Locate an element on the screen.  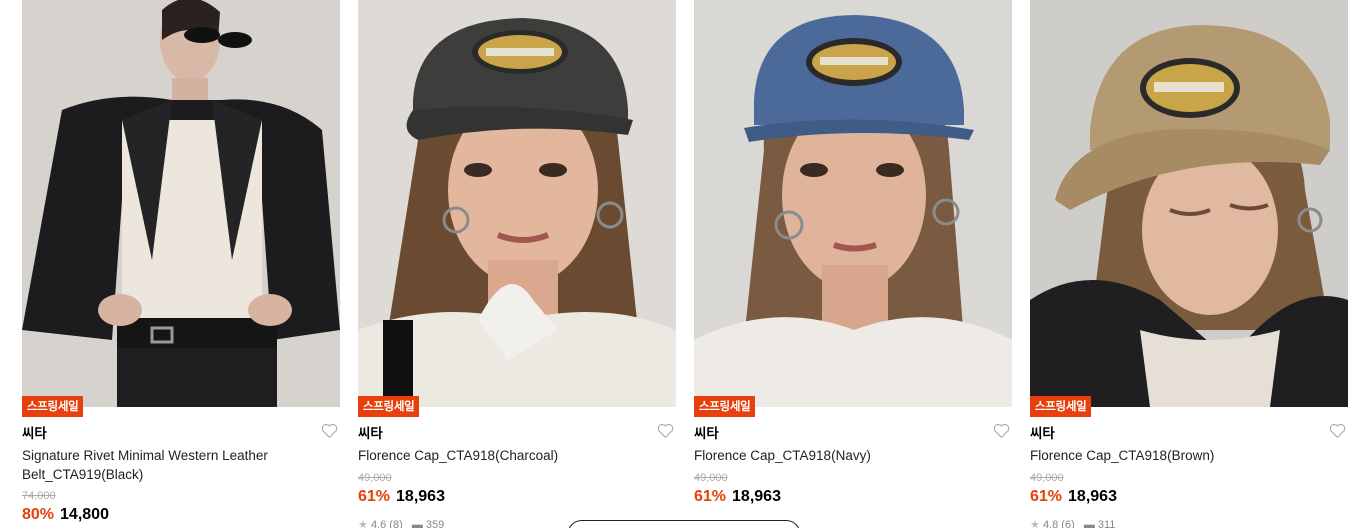
product-name: Florence Cap_CTA918(Navy) is located at coordinates (839, 455).